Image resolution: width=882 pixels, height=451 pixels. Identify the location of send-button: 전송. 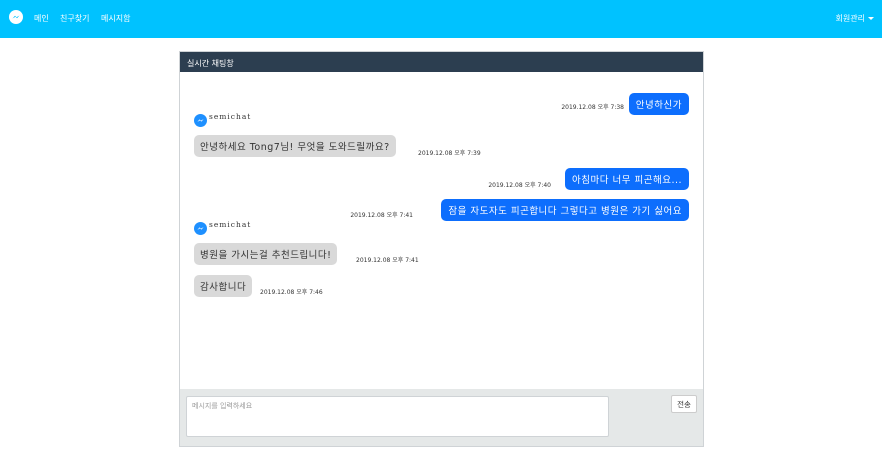
(684, 404).